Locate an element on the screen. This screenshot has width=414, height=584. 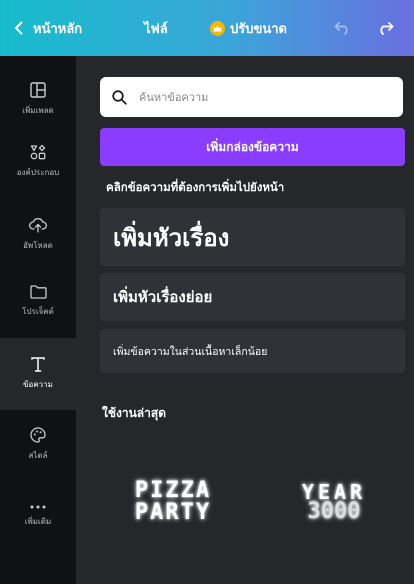
redo-button is located at coordinates (385, 28).